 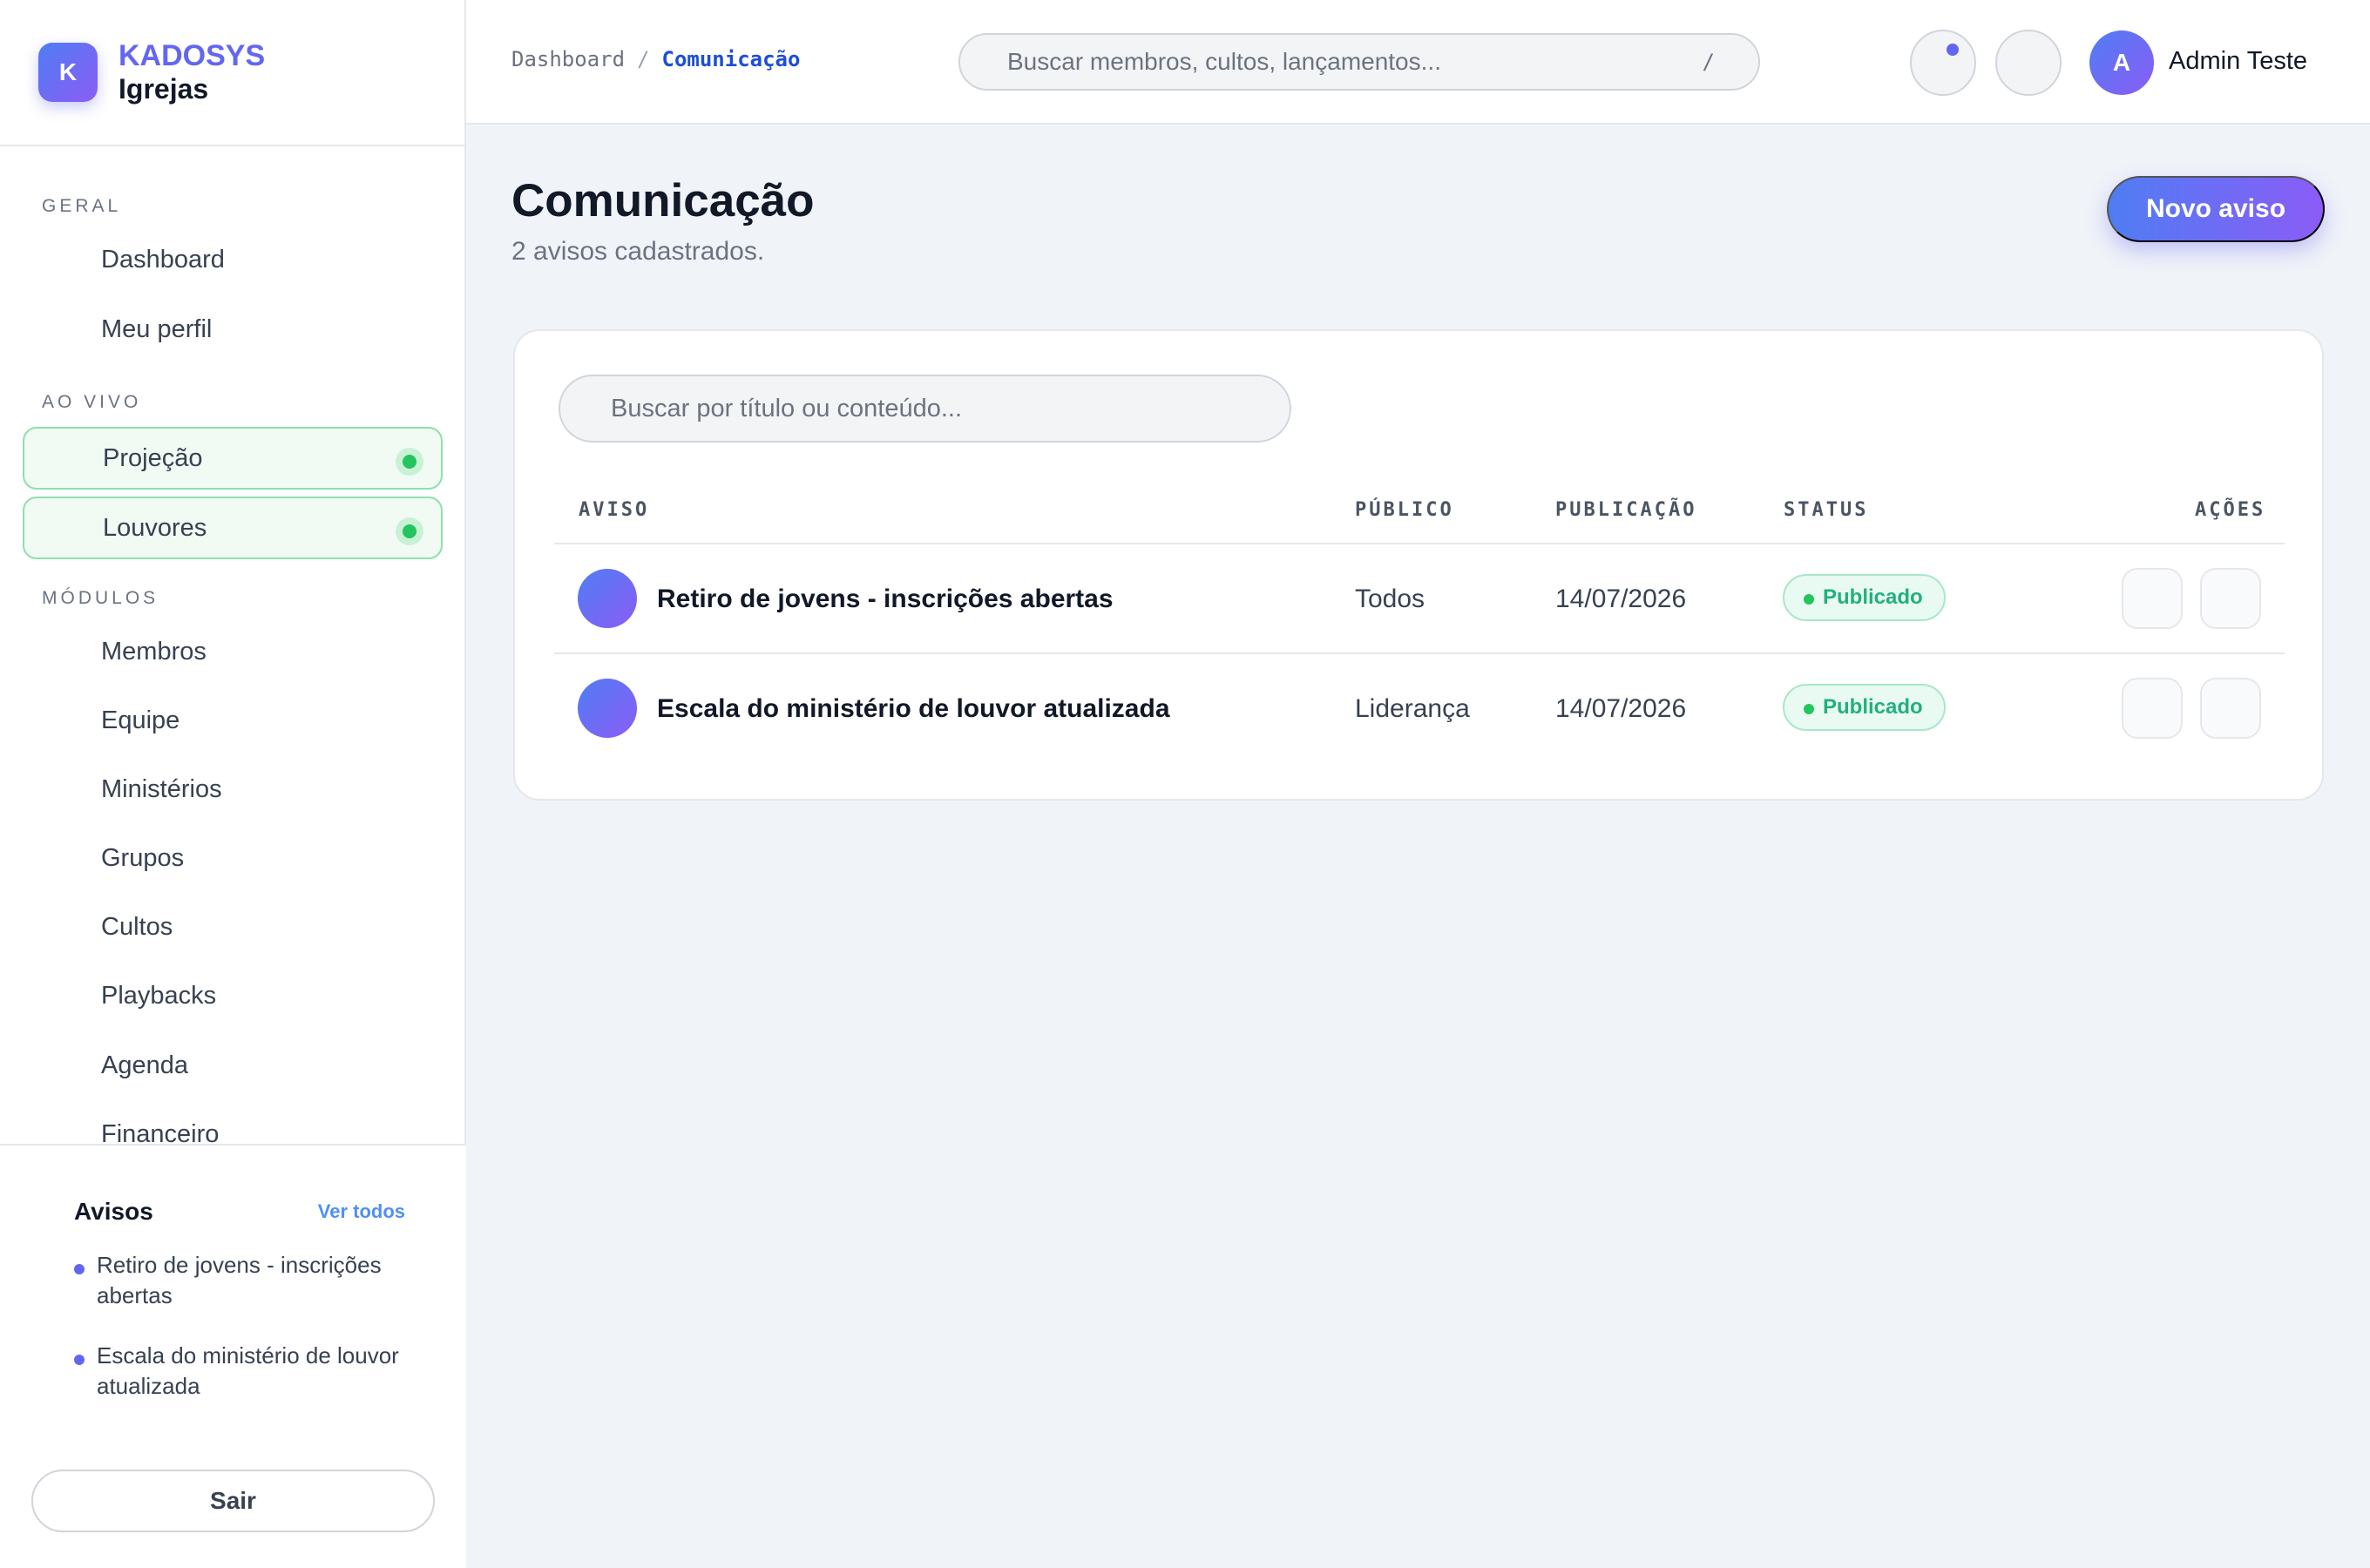 I want to click on table-search-input, so click(x=933, y=408).